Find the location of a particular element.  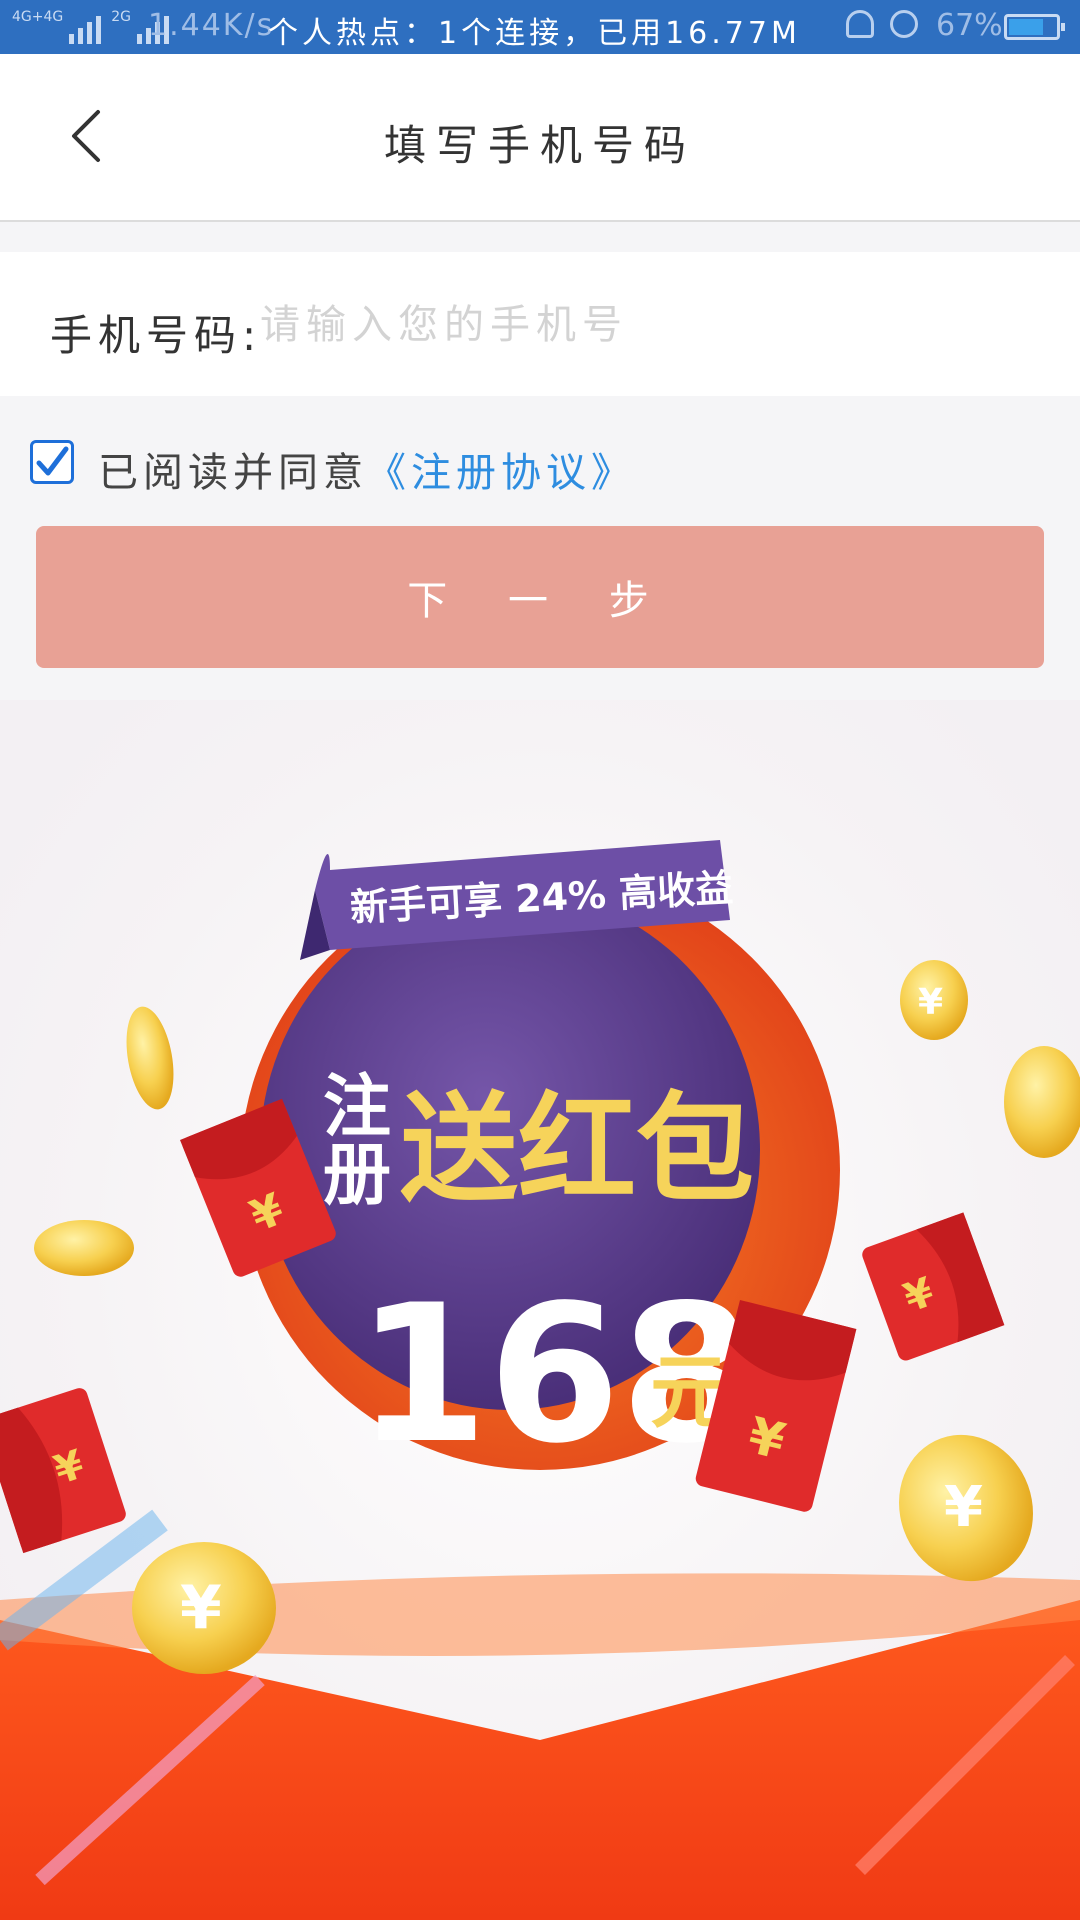

red-packet-headline: 送红包 is located at coordinates (577, 1149).